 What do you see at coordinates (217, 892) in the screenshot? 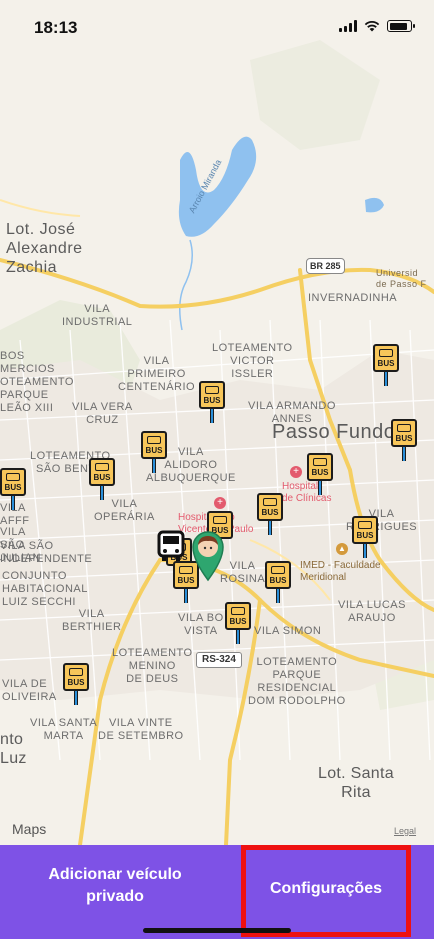
I see `bottom-action-bar: Adicionar veículo privado Configurações` at bounding box center [217, 892].